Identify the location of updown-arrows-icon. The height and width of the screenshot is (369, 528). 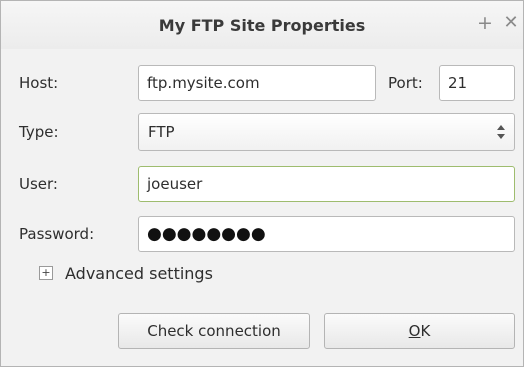
(501, 132).